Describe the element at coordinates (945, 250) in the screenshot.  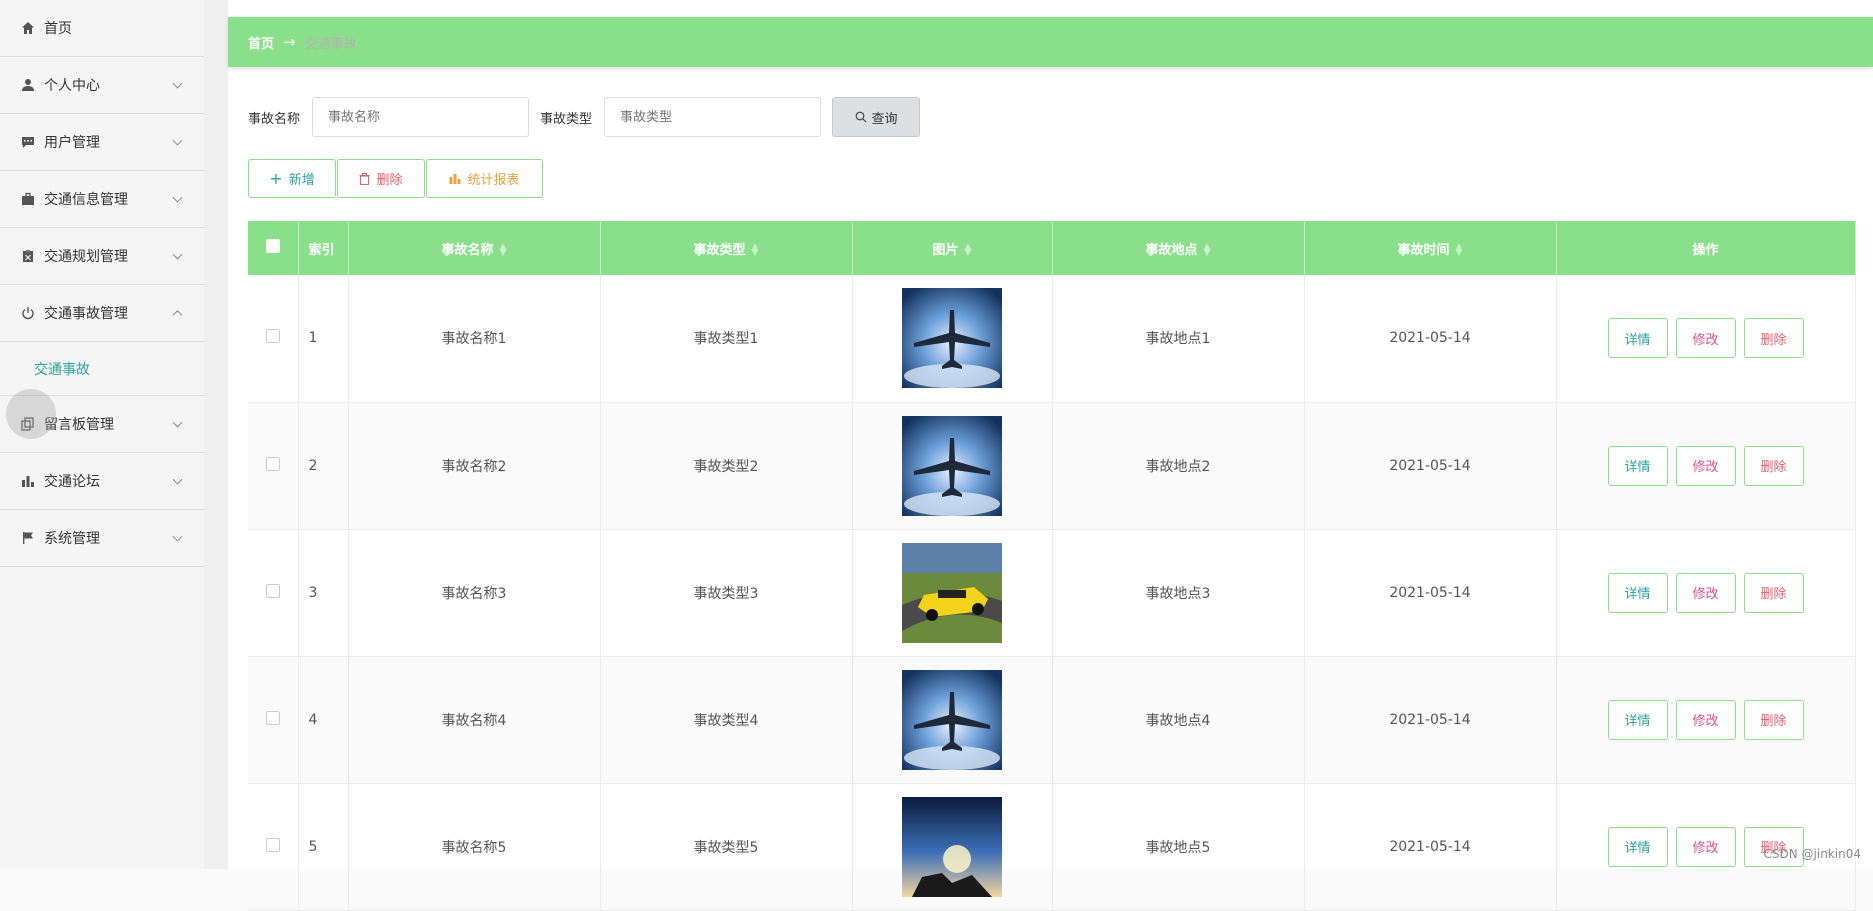
I see `column-header-label: 图片` at that location.